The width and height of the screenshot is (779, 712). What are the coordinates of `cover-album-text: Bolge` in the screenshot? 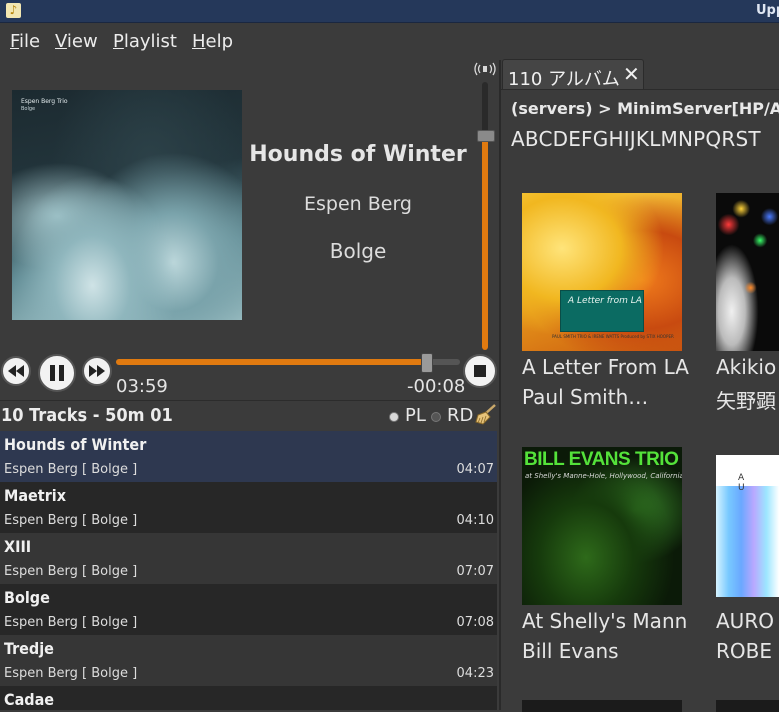 It's located at (28, 109).